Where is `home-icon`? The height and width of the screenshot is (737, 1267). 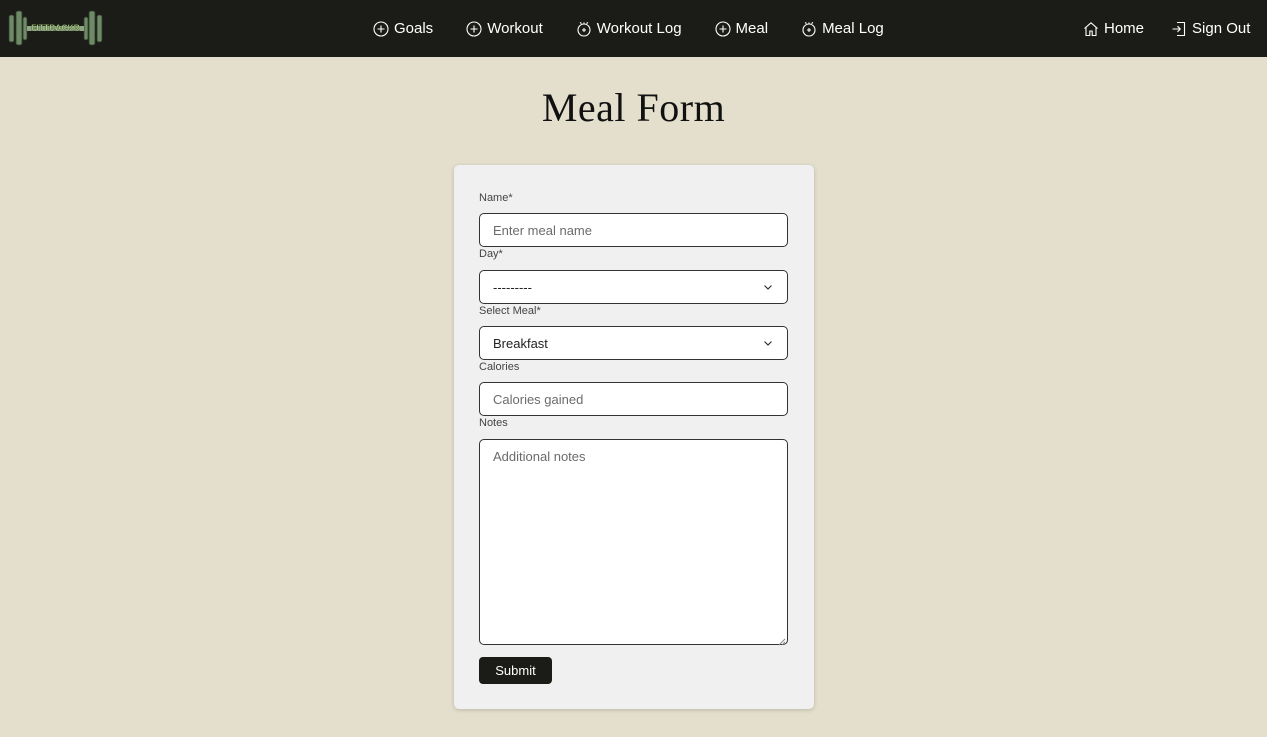 home-icon is located at coordinates (1091, 29).